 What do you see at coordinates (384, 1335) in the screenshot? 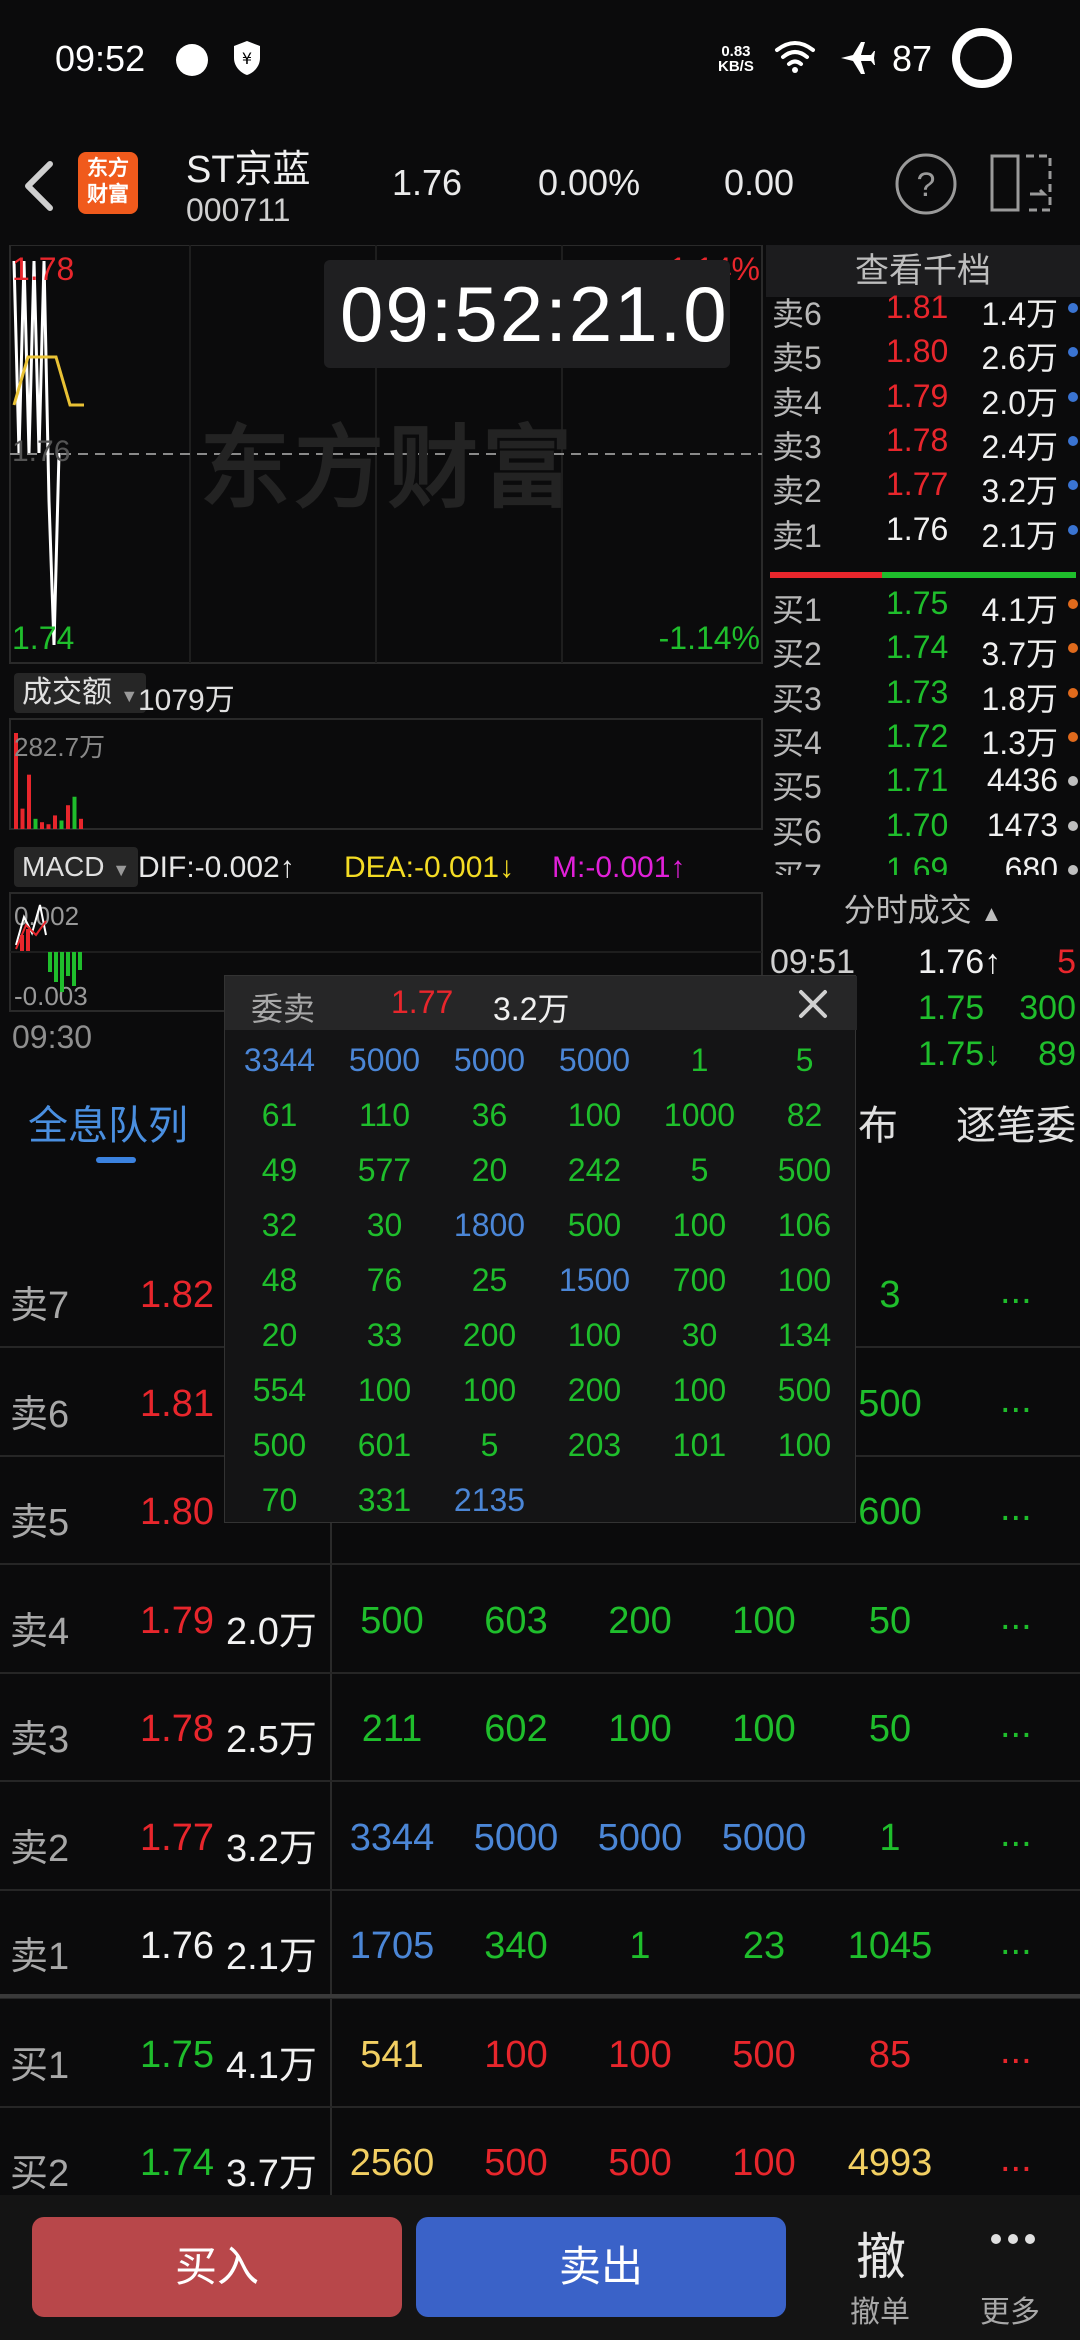
I see `popup-order-size: 33` at bounding box center [384, 1335].